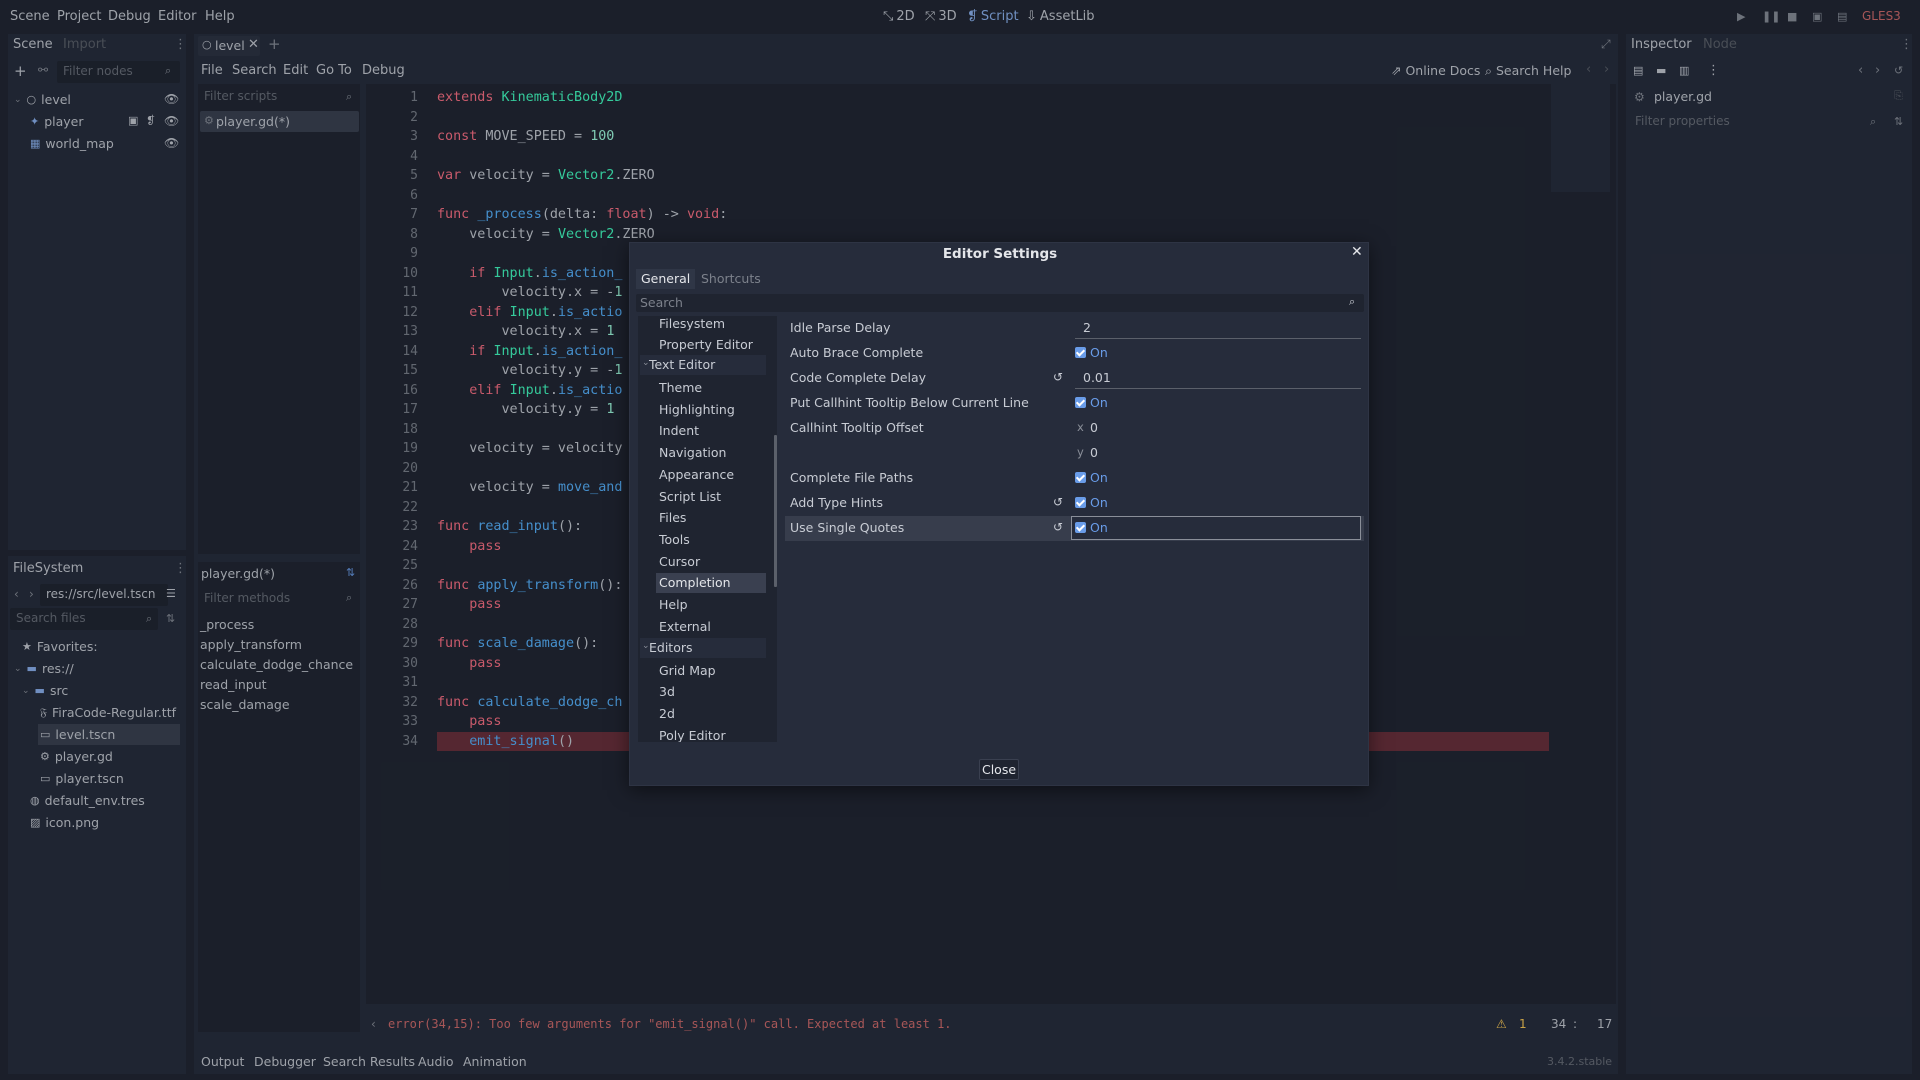  What do you see at coordinates (1091, 477) in the screenshot?
I see `complete-file-paths-checkbox: On` at bounding box center [1091, 477].